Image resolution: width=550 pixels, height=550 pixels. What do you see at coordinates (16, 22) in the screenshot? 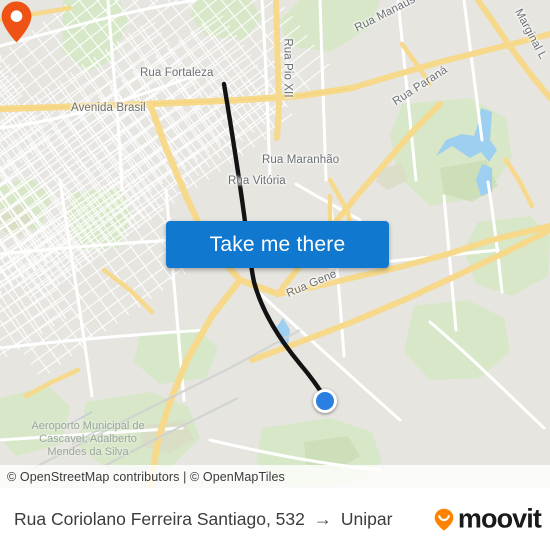
I see `map-pin-icon` at bounding box center [16, 22].